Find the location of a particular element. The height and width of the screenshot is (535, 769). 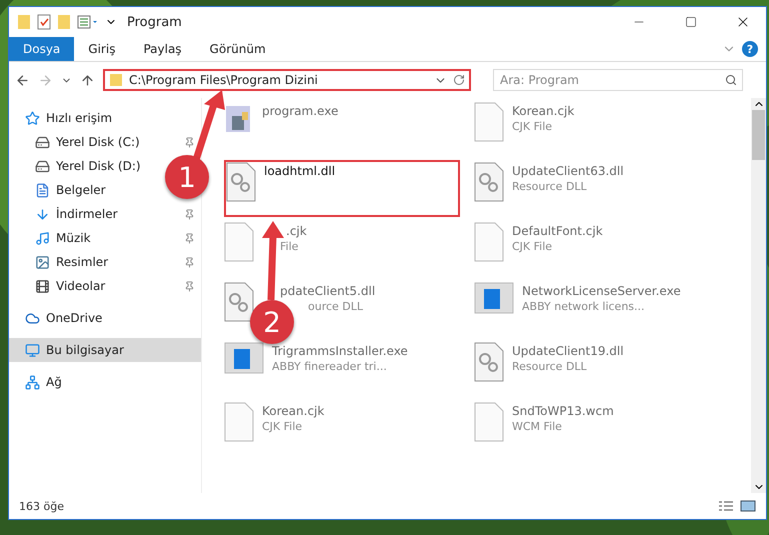

file-name: SndToWP13.wcm is located at coordinates (563, 411).